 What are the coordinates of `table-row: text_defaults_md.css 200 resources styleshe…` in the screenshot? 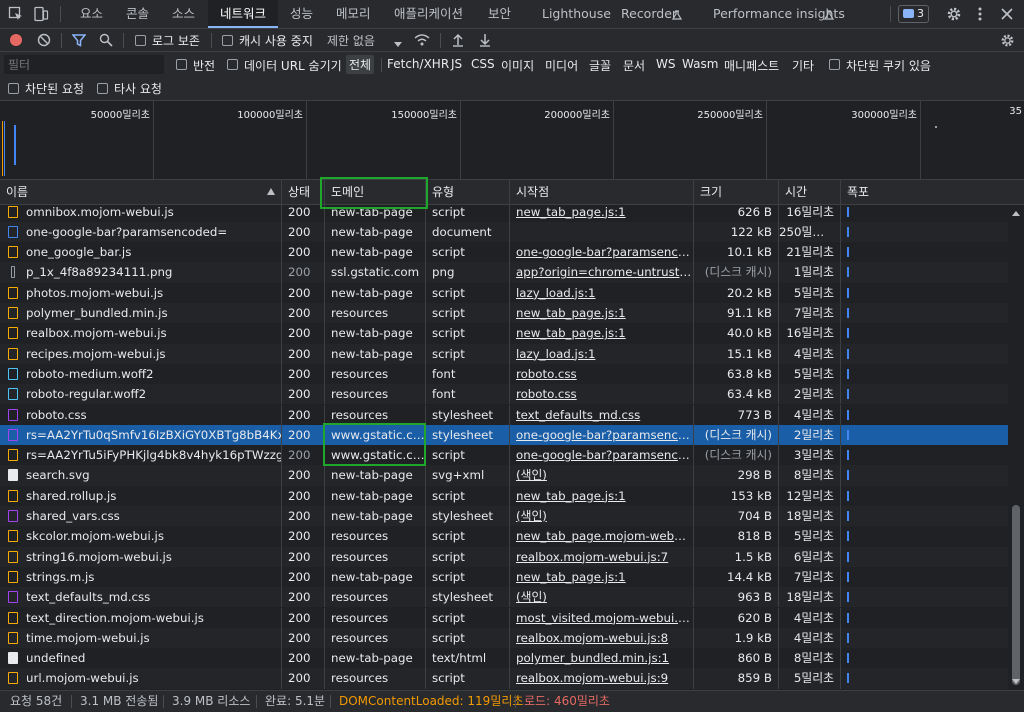 It's located at (504, 597).